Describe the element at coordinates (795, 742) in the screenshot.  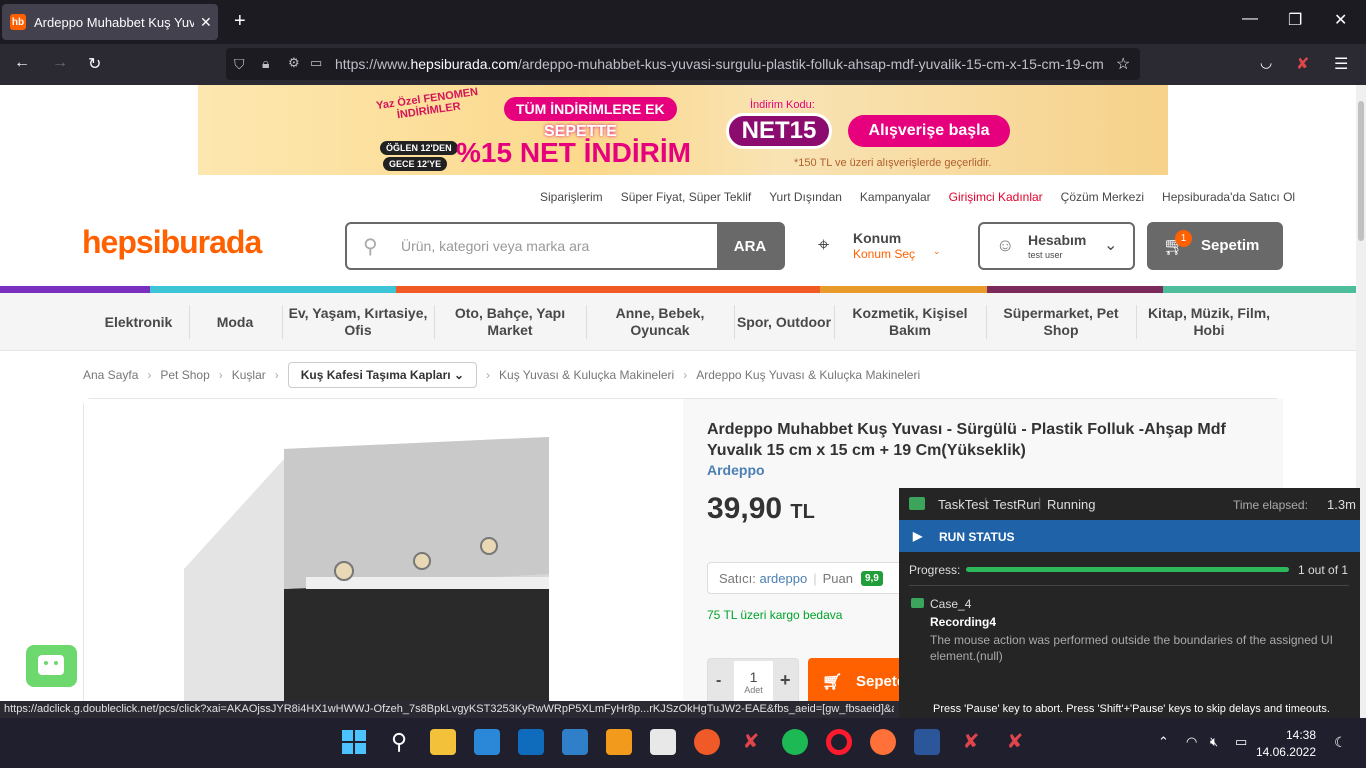
I see `spotify-icon` at that location.